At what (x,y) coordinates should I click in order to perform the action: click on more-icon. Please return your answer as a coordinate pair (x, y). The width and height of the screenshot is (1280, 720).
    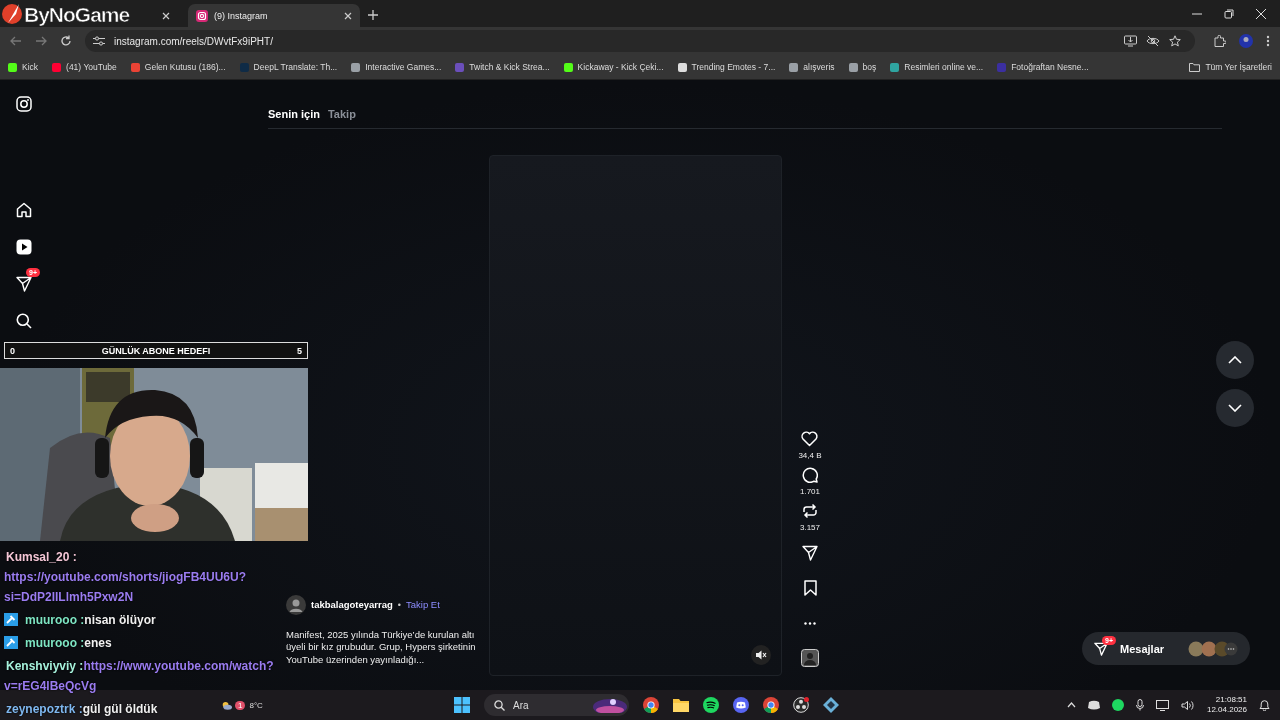
    Looking at the image, I should click on (810, 623).